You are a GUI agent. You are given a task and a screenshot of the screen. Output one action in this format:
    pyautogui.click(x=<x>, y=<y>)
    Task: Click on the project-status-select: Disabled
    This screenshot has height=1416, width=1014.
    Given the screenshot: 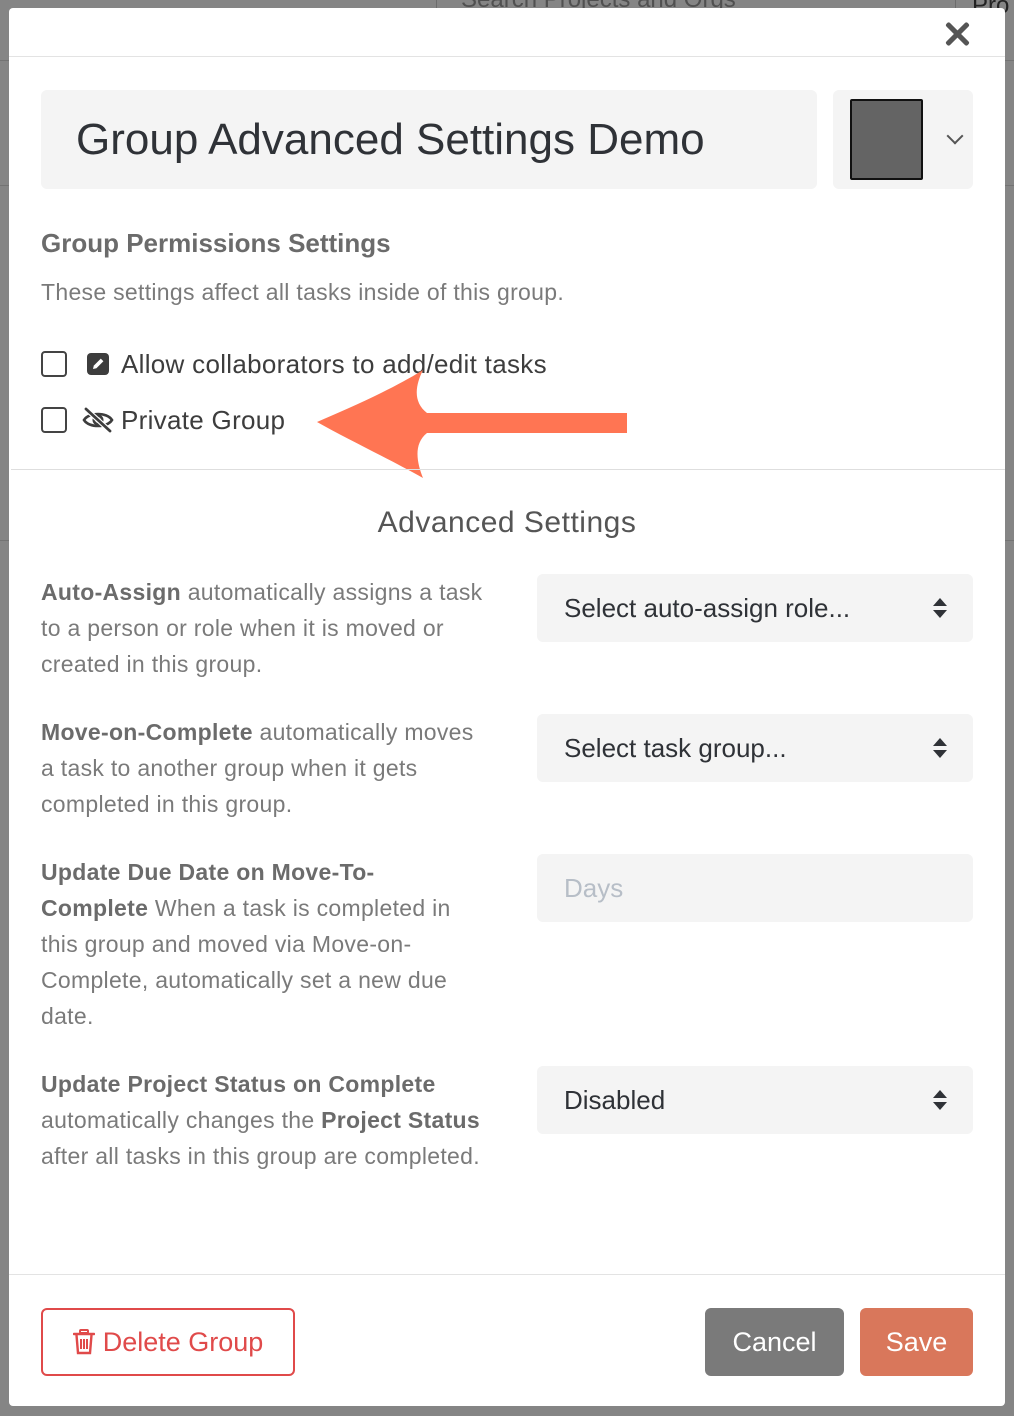 What is the action you would take?
    pyautogui.click(x=755, y=1100)
    